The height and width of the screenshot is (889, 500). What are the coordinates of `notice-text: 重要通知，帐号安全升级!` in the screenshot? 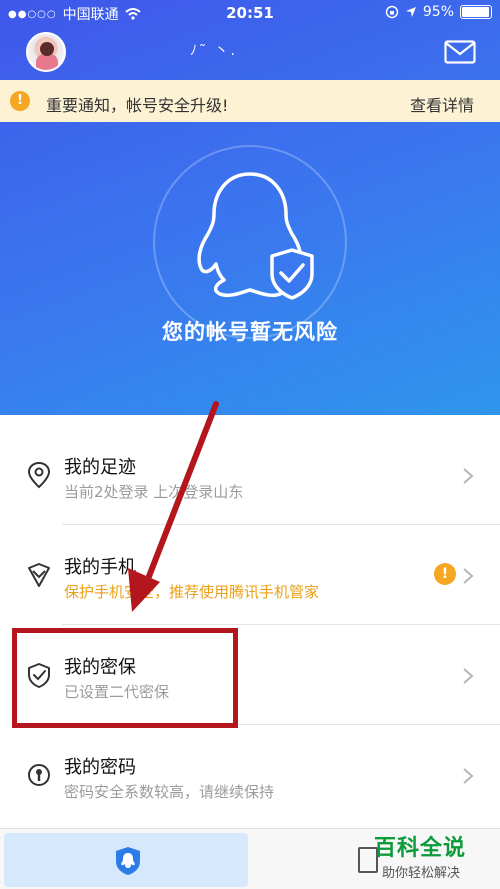 It's located at (137, 105).